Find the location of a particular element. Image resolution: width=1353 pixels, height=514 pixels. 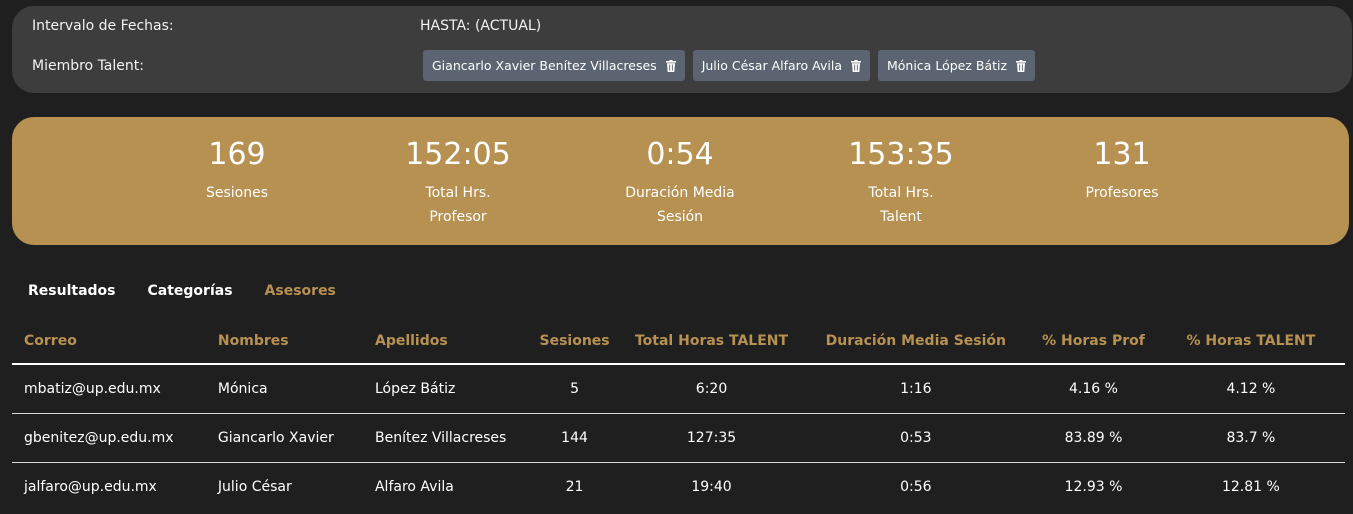

cell-percent-hours-prof: 12.93 % is located at coordinates (1093, 486).